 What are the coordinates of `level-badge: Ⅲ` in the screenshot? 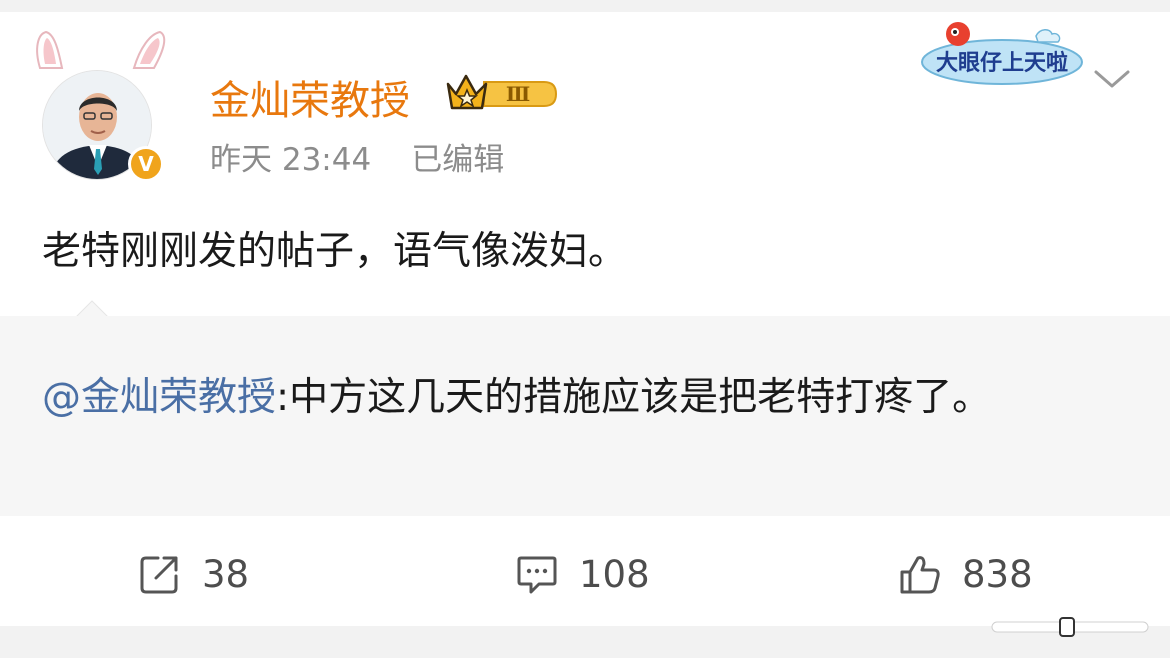 It's located at (518, 94).